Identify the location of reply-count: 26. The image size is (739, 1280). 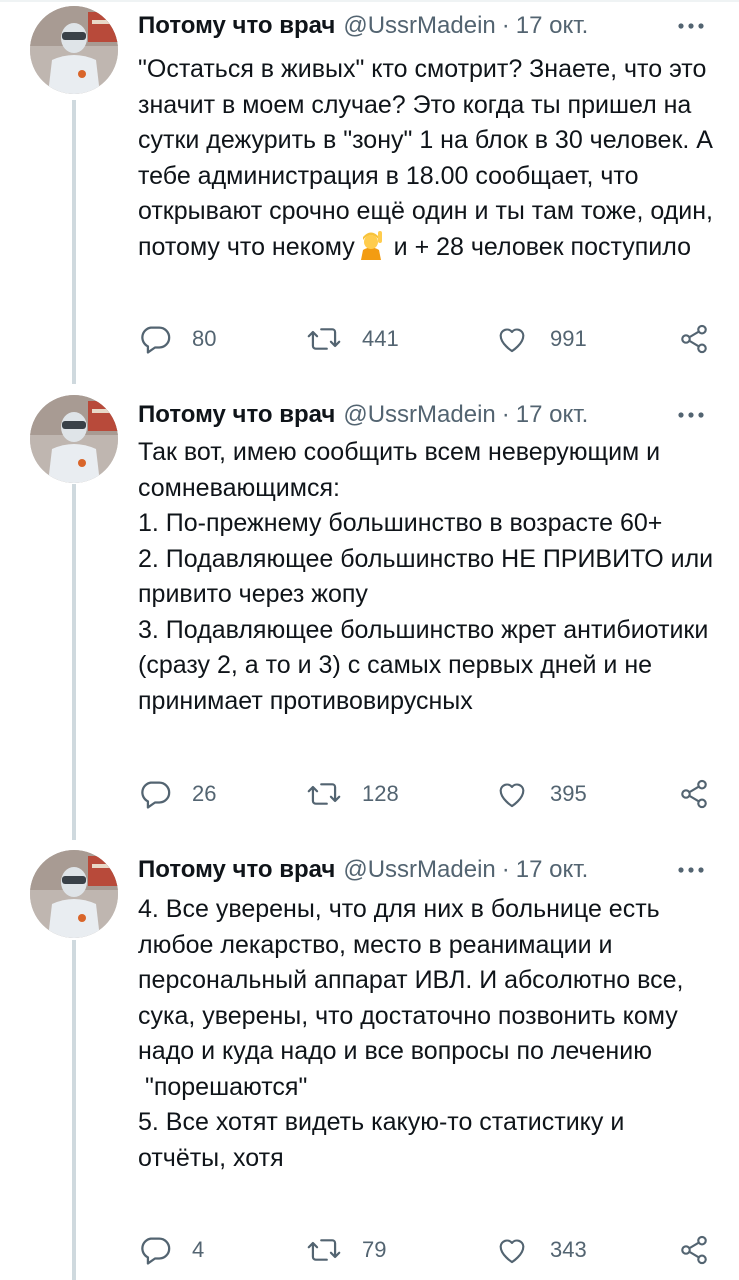
(204, 793).